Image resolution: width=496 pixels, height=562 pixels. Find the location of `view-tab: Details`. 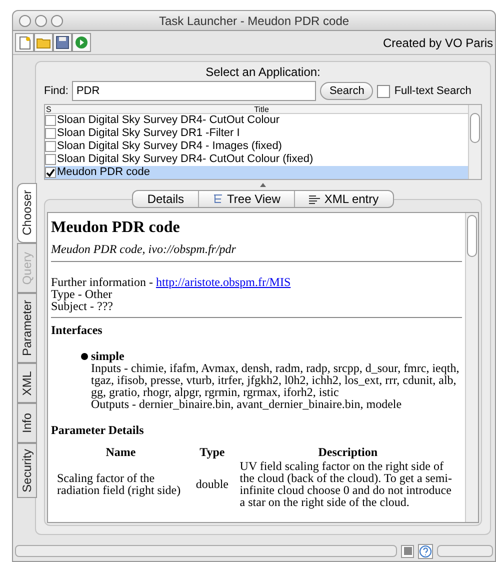

view-tab: Details is located at coordinates (165, 199).